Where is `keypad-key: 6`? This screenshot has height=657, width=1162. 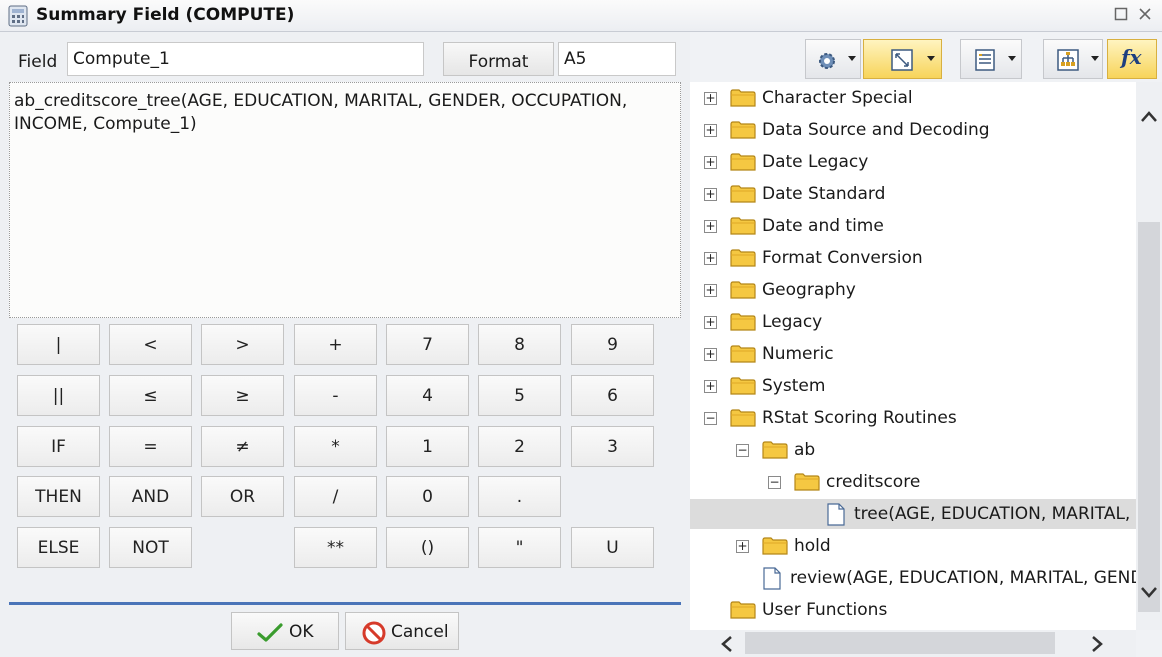
keypad-key: 6 is located at coordinates (612, 395).